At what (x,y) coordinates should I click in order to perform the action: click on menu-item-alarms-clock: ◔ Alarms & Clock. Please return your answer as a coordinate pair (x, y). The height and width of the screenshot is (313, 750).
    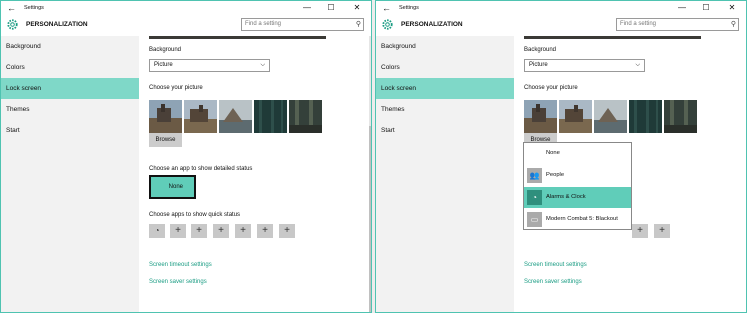
    Looking at the image, I should click on (577, 197).